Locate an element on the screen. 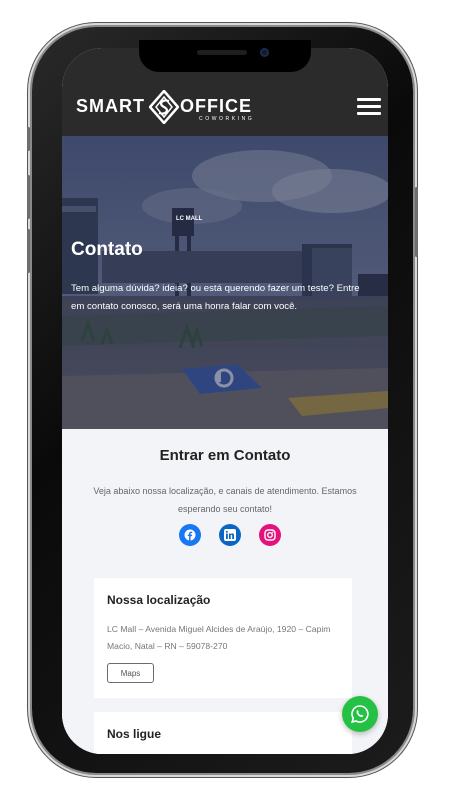  camera-icon is located at coordinates (264, 52).